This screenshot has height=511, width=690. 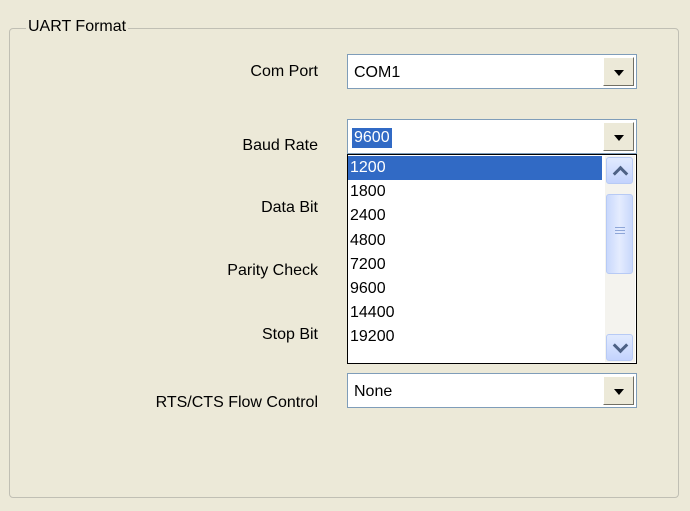 I want to click on baud-rate-combobox: 9600, so click(x=492, y=136).